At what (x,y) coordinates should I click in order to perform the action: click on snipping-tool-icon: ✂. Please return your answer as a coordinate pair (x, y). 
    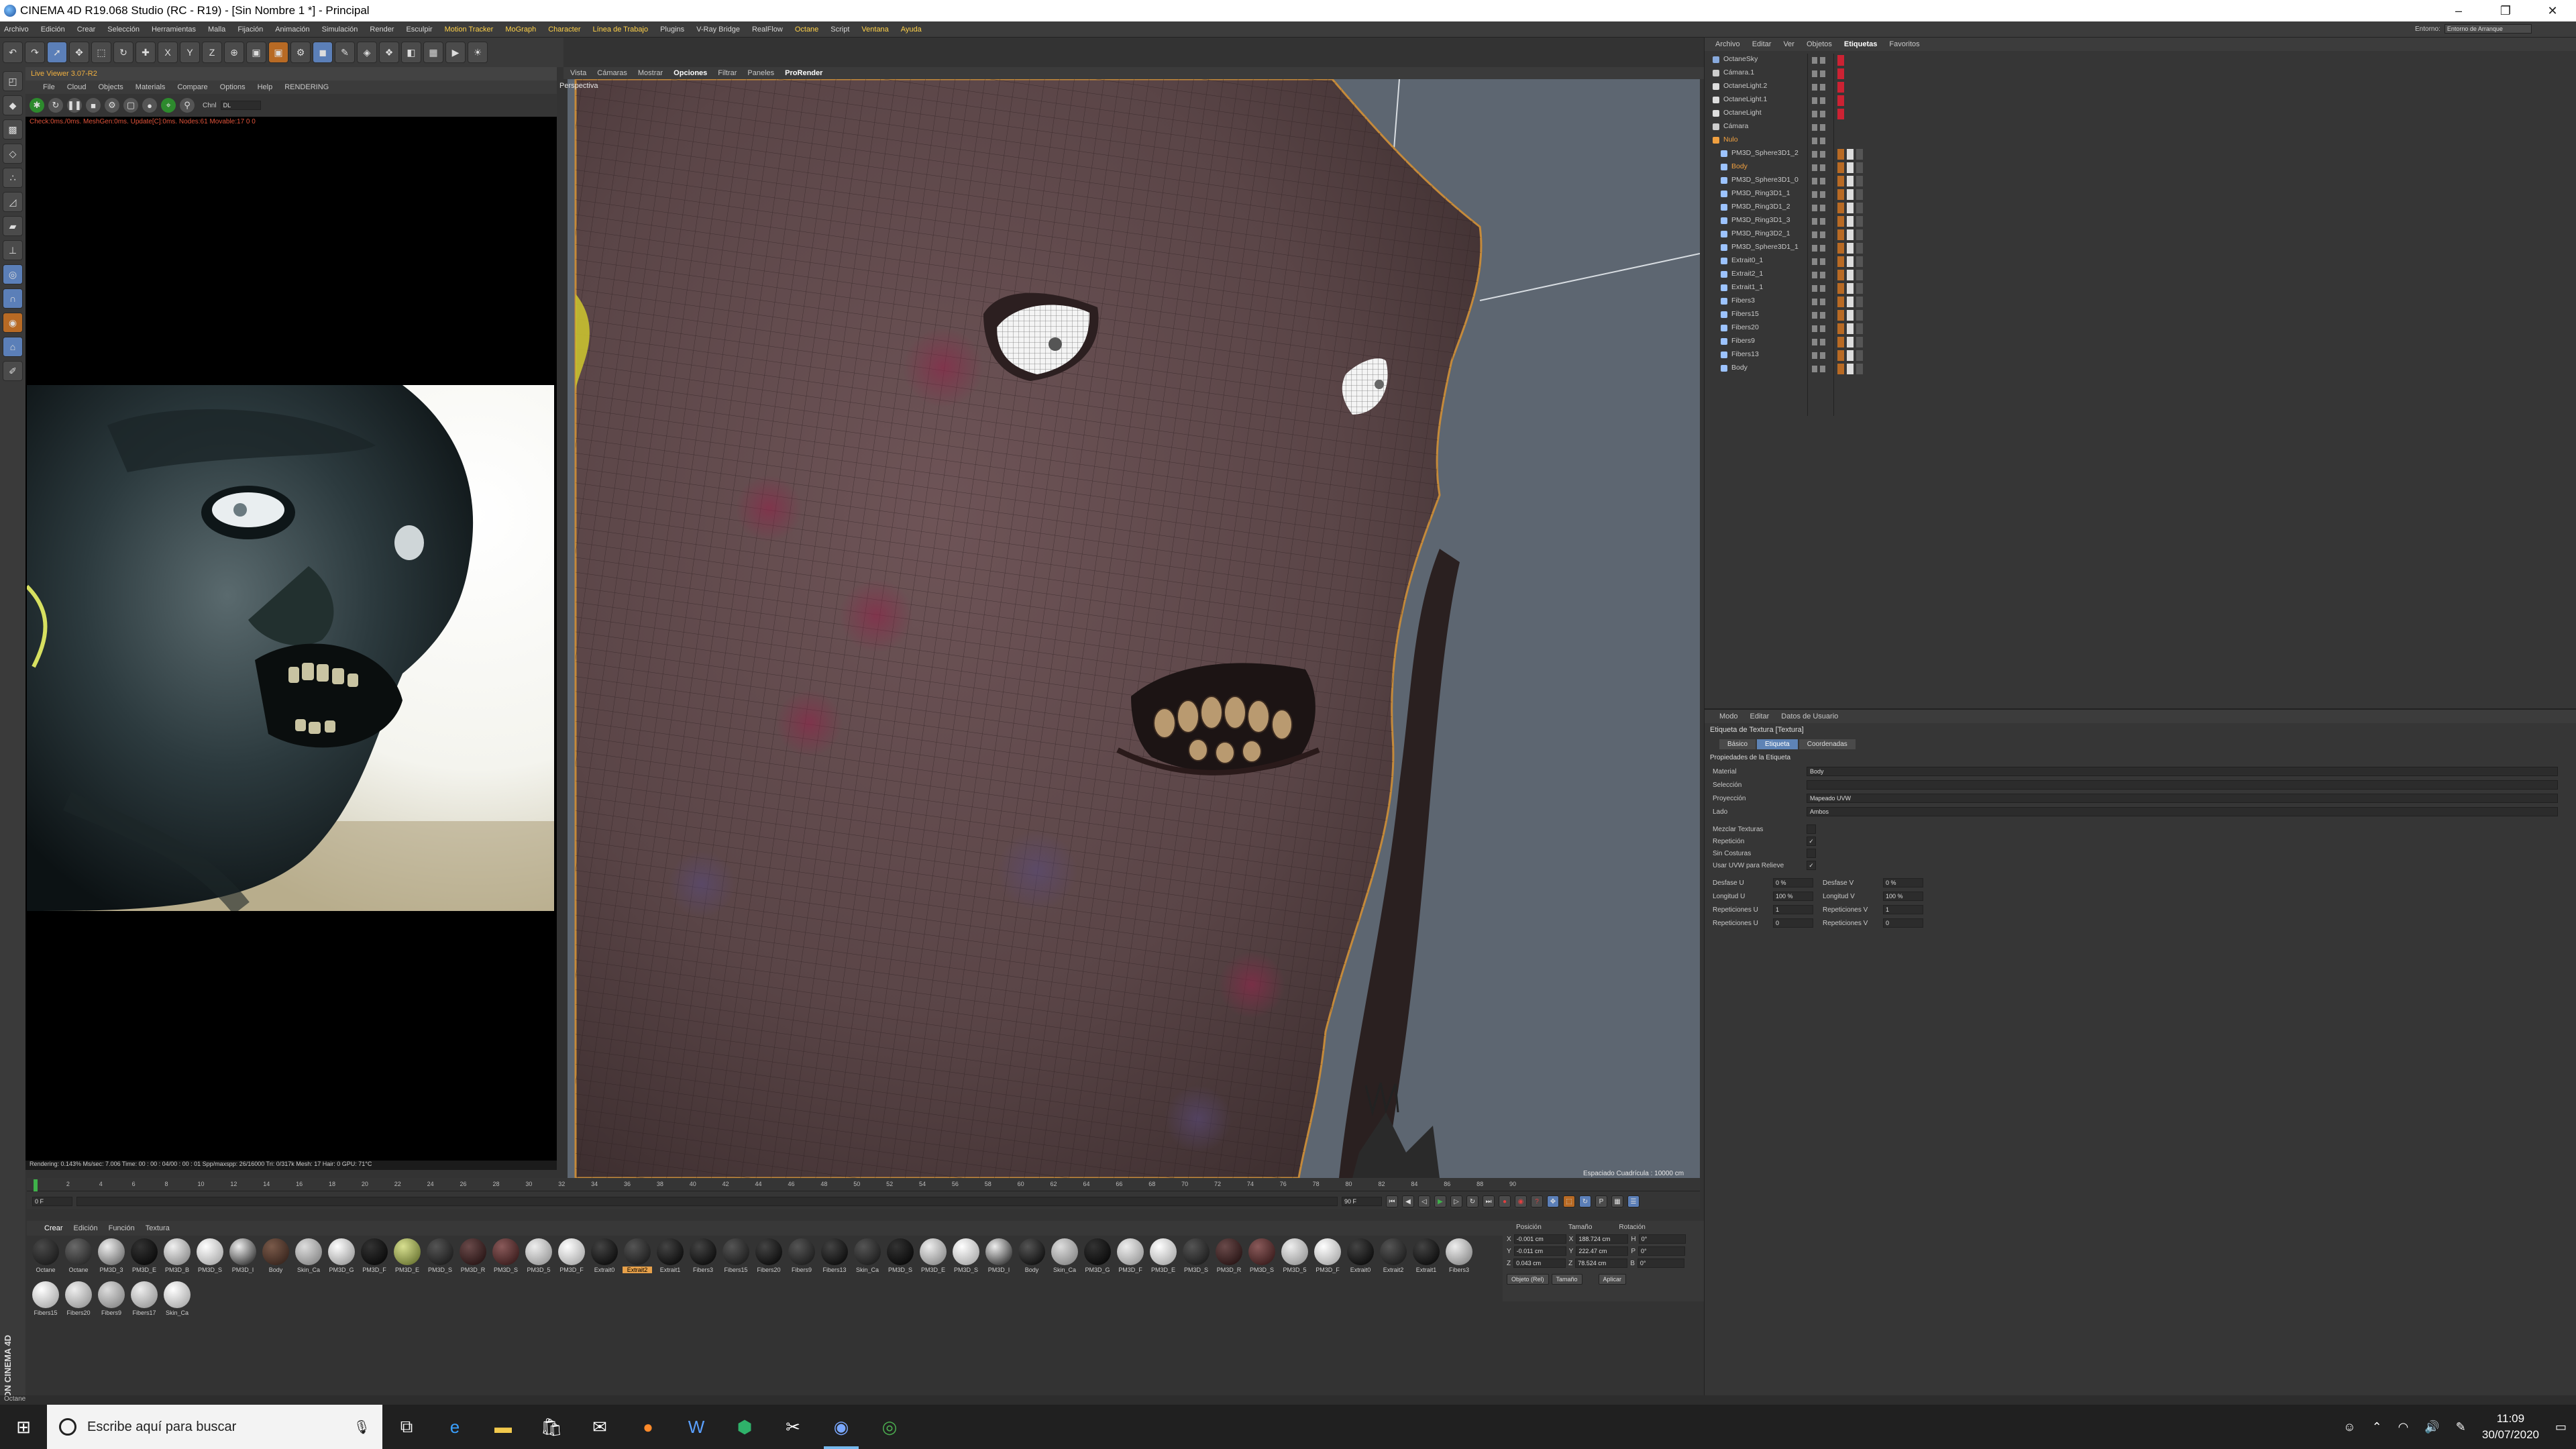
    Looking at the image, I should click on (793, 1427).